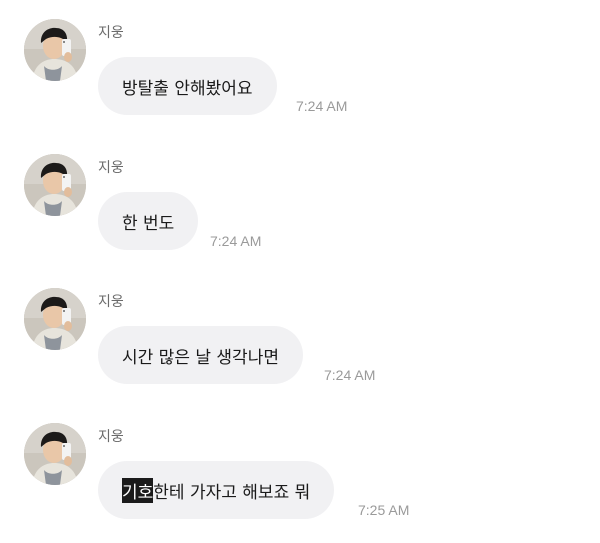 The height and width of the screenshot is (543, 600). Describe the element at coordinates (200, 355) in the screenshot. I see `message-bubble: 시간 많은 날 생각나면` at that location.